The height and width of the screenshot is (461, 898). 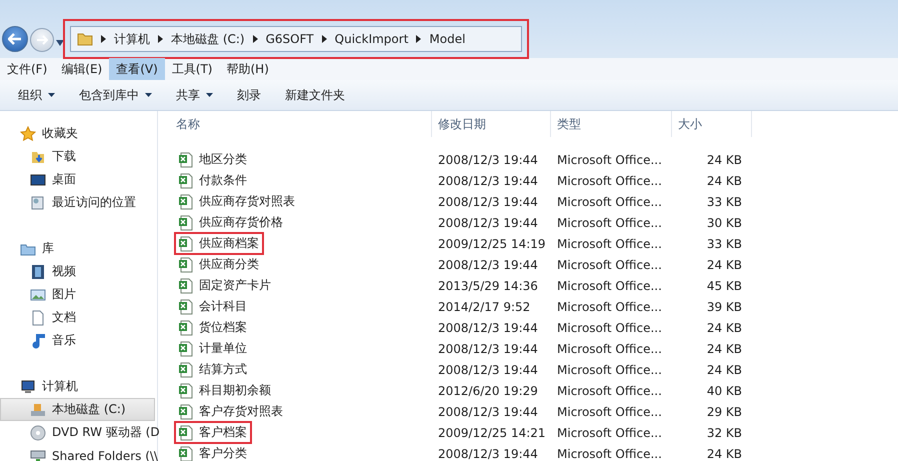 What do you see at coordinates (235, 390) in the screenshot?
I see `file-name-text: 科目期初余额` at bounding box center [235, 390].